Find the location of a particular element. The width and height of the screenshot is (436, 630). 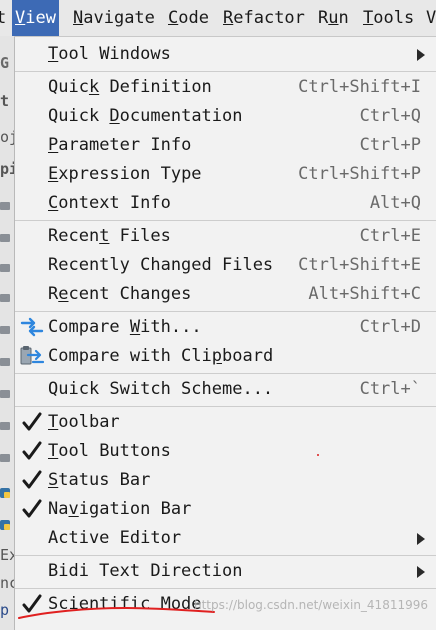

menu-item-recently-changed-files: Recently Changed Files Ctrl+Shift+E is located at coordinates (225, 265).